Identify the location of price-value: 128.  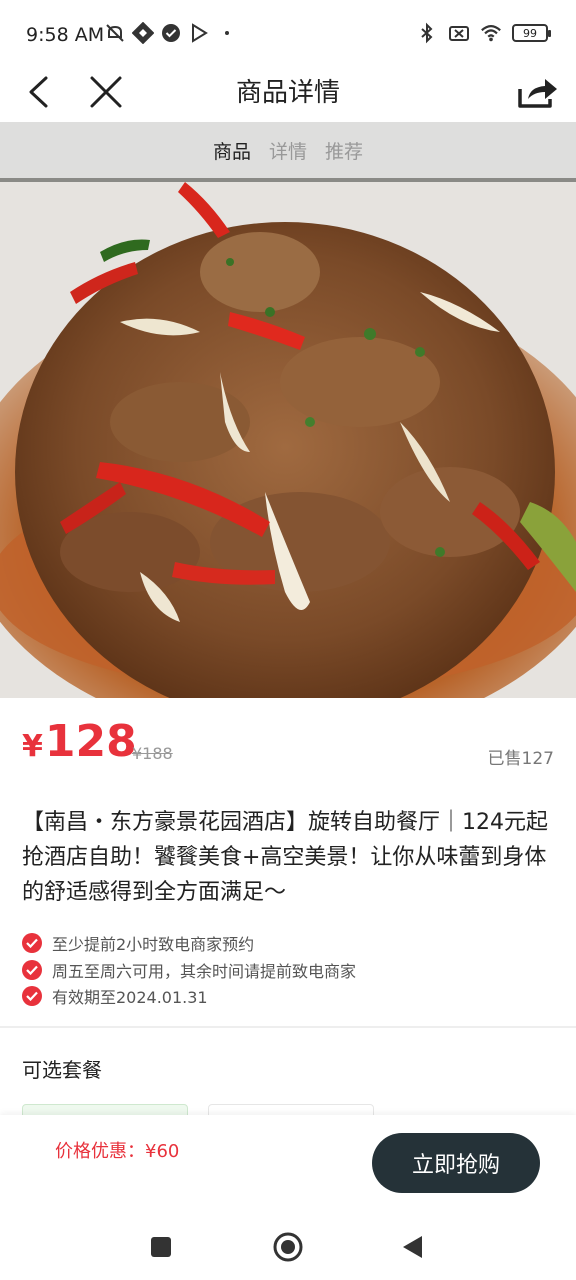
(90, 741).